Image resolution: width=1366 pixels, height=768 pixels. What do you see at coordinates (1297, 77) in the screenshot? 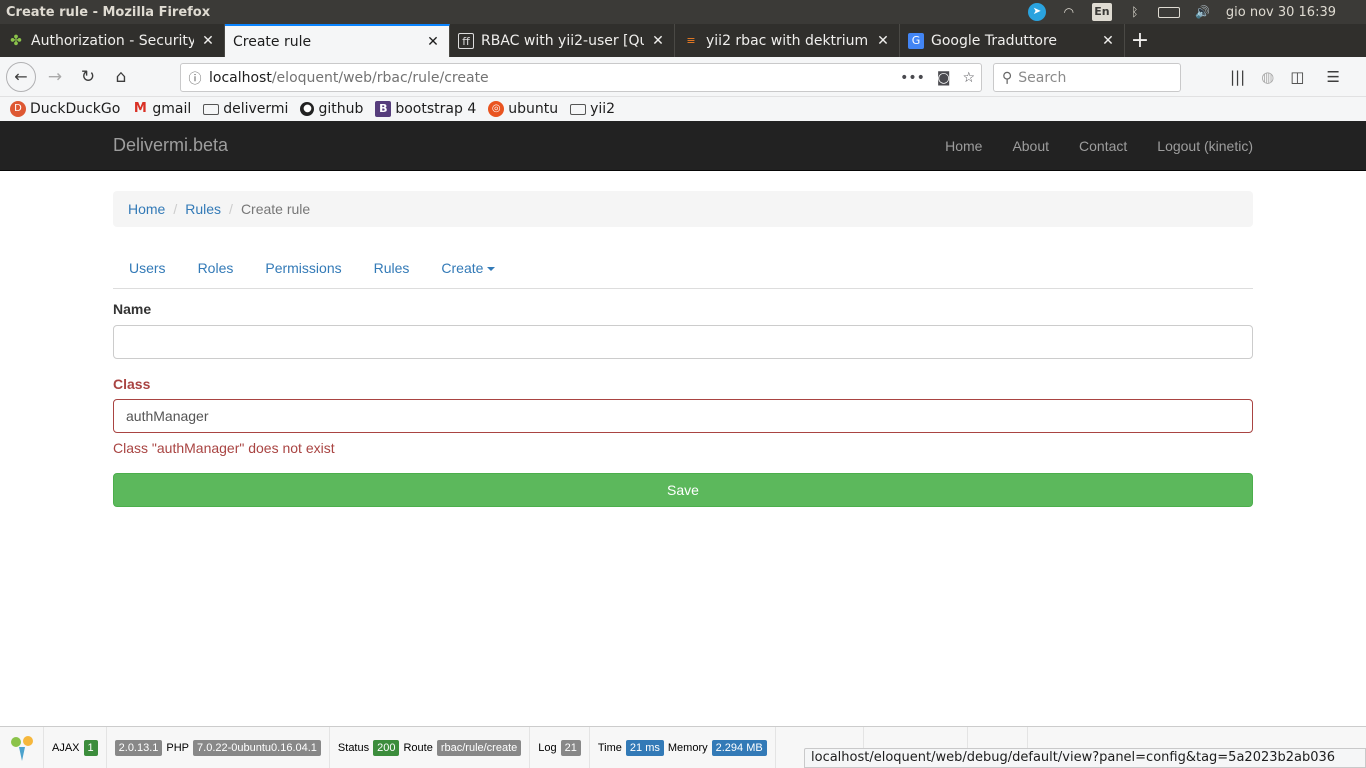
I see `sidebar-icon: ◫` at bounding box center [1297, 77].